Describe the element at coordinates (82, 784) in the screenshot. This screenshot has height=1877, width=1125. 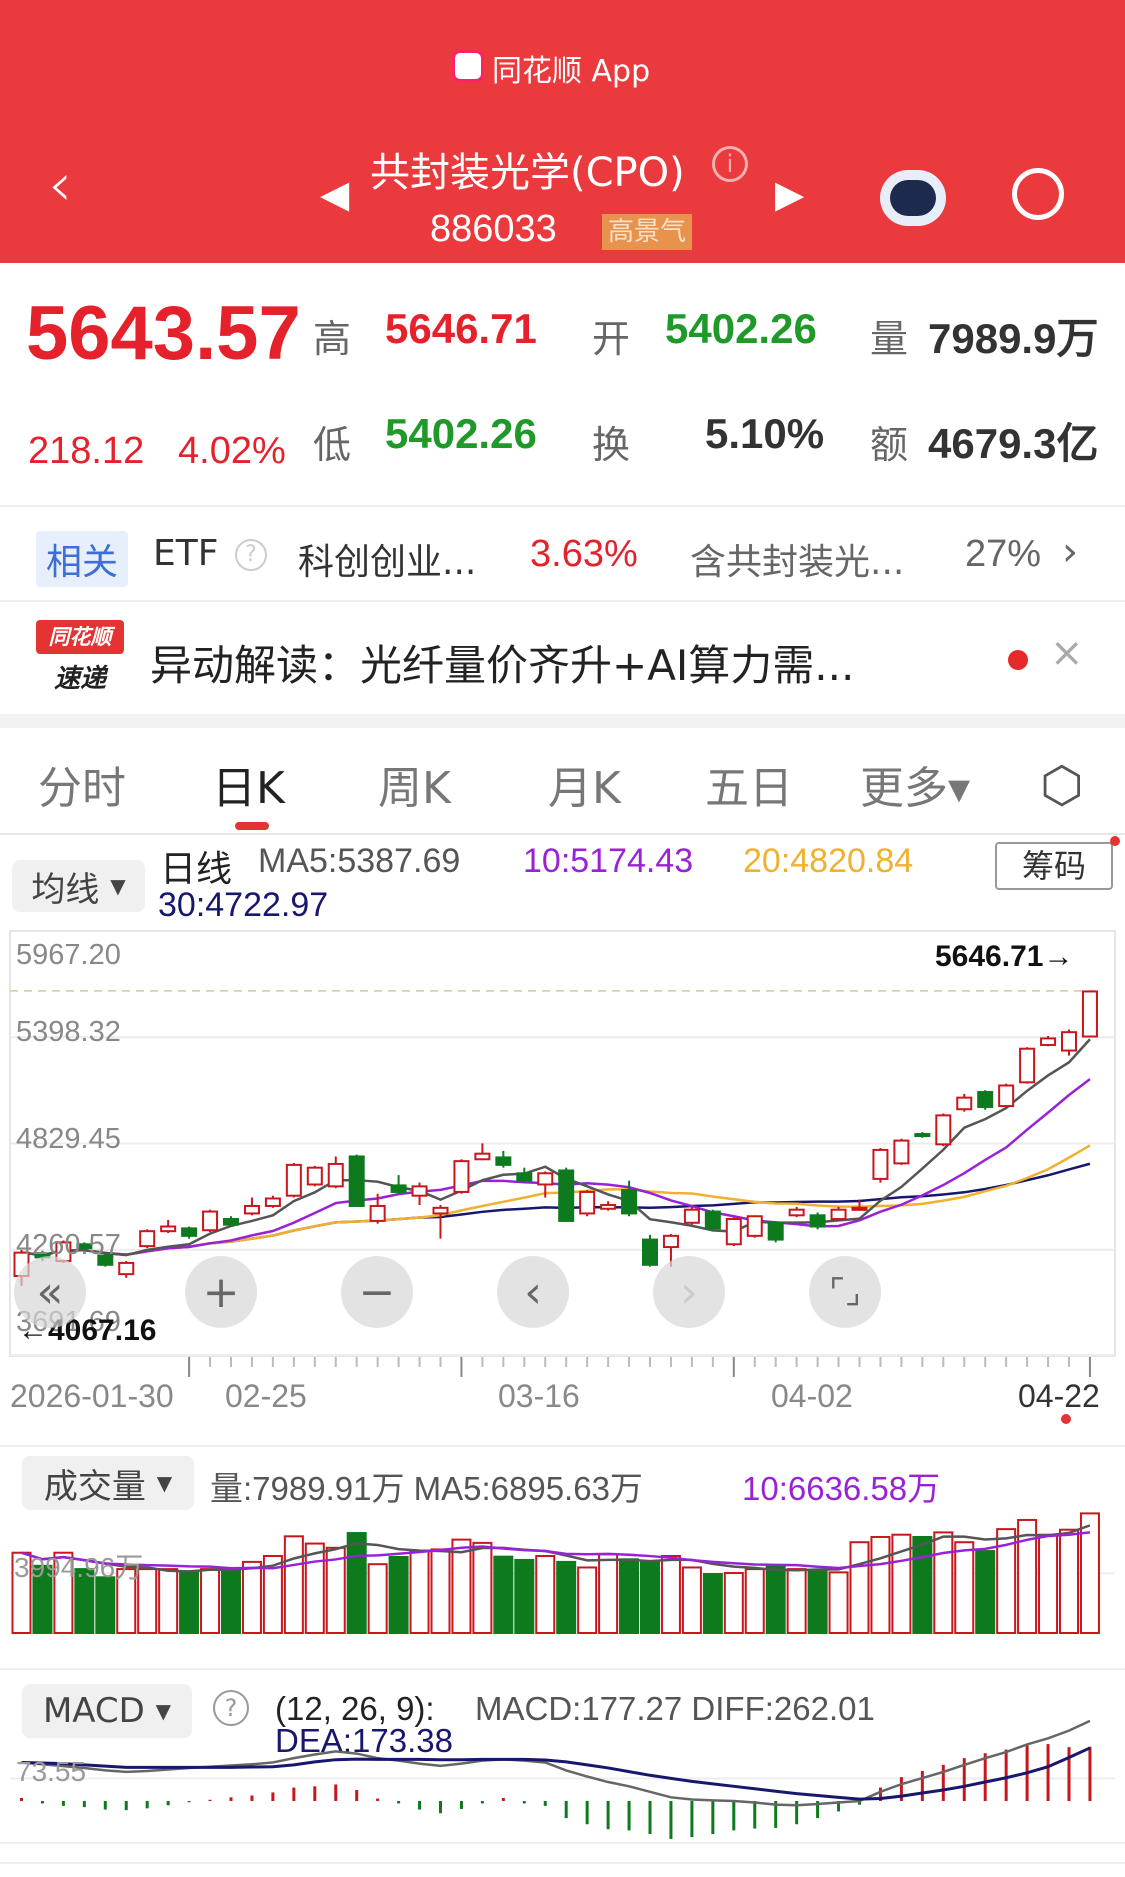
I see `tab-intraday: 分时` at that location.